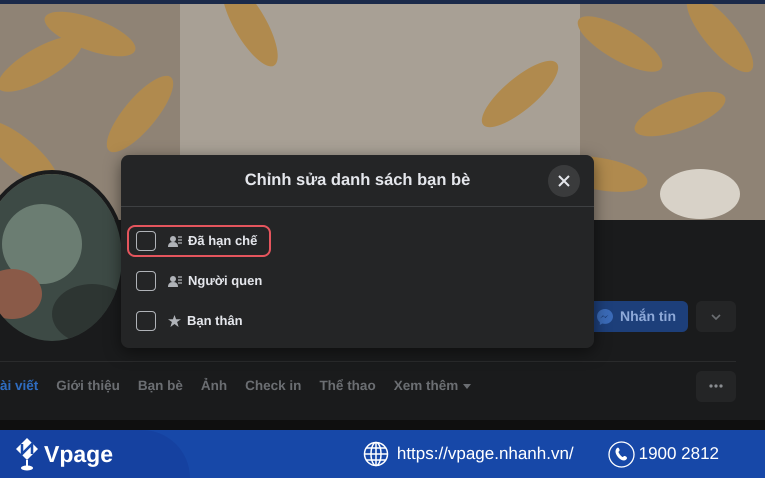 Image resolution: width=765 pixels, height=478 pixels. I want to click on tab: Check in, so click(273, 386).